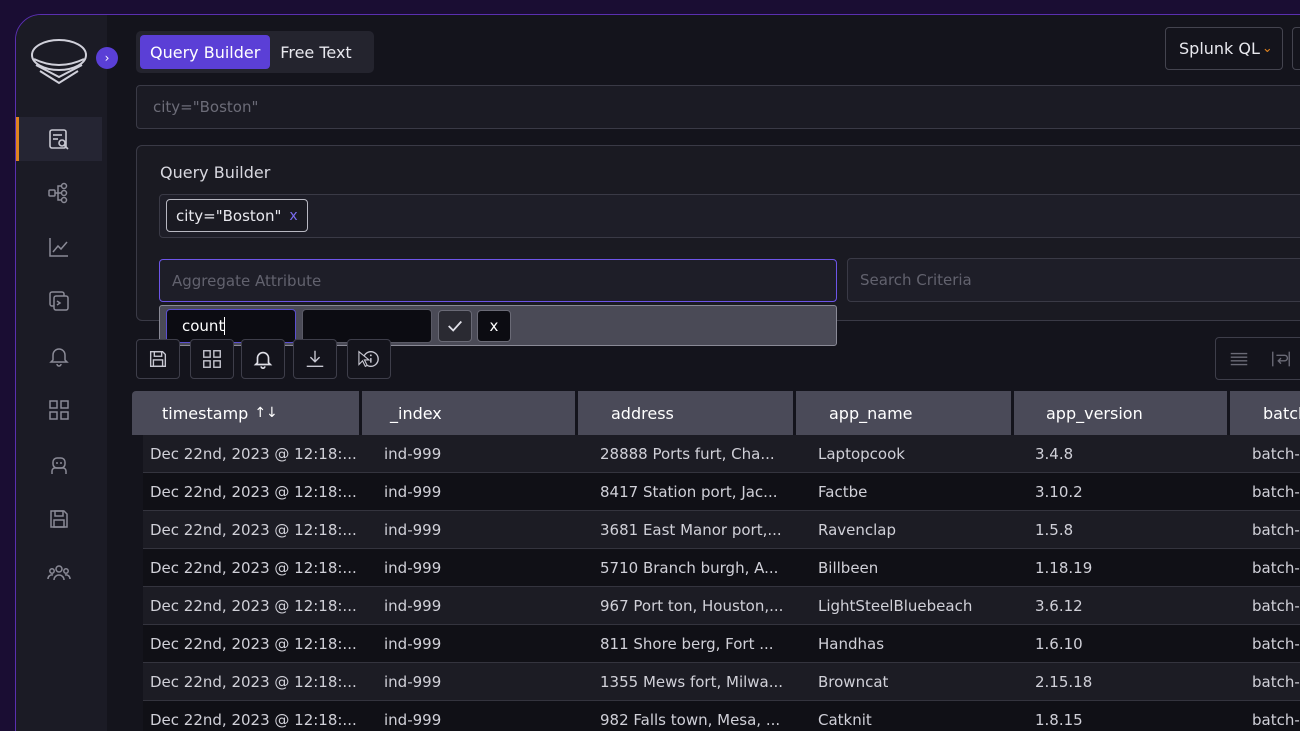  I want to click on sort-icon: ↑↓, so click(265, 413).